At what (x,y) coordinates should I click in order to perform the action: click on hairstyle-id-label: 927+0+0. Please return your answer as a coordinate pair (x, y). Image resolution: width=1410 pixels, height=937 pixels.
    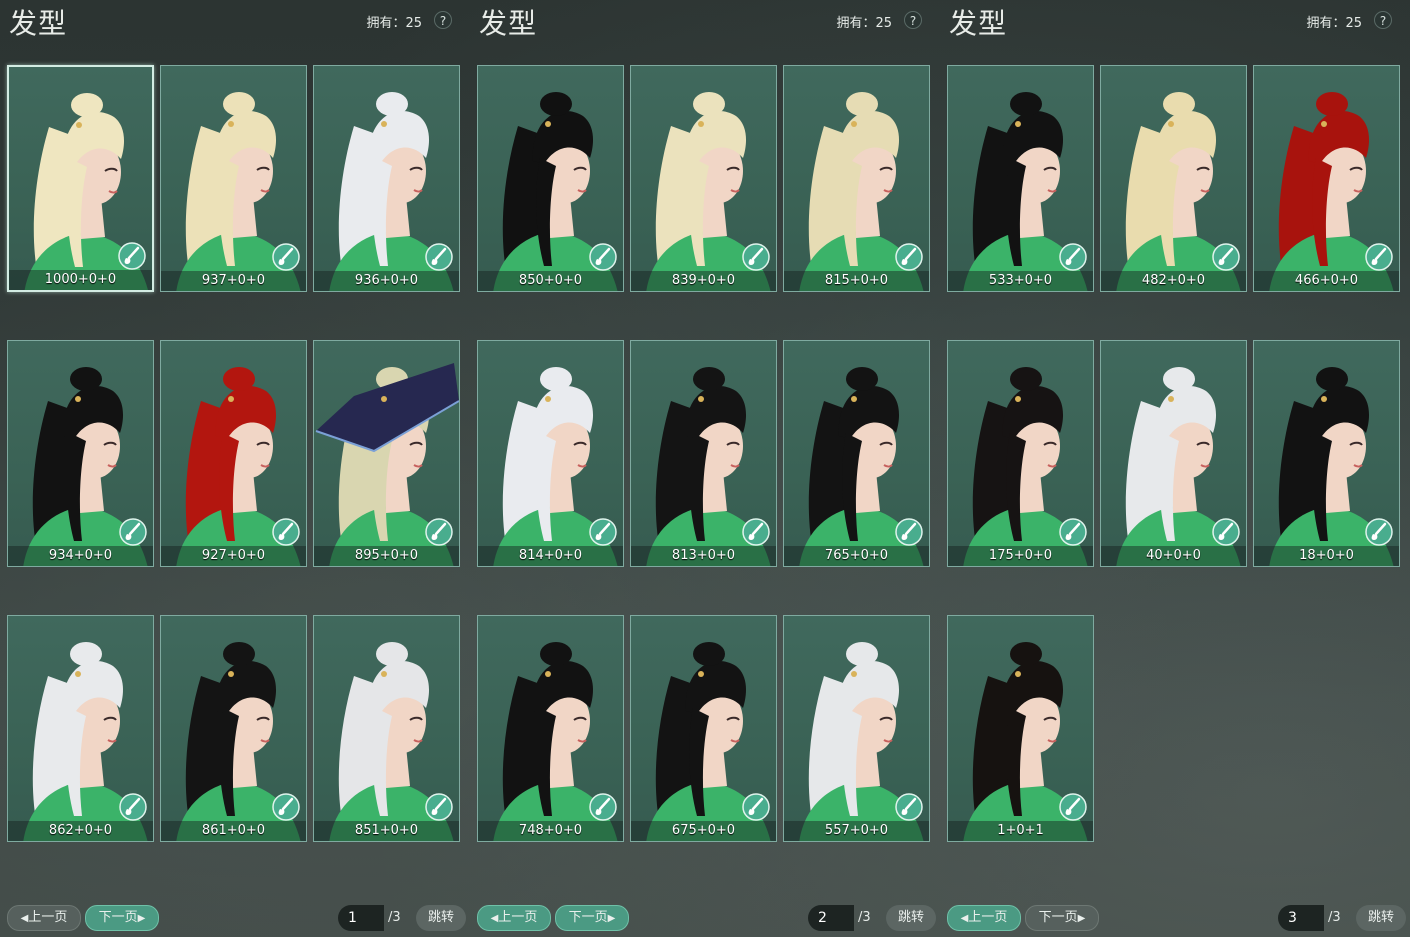
    Looking at the image, I should click on (233, 556).